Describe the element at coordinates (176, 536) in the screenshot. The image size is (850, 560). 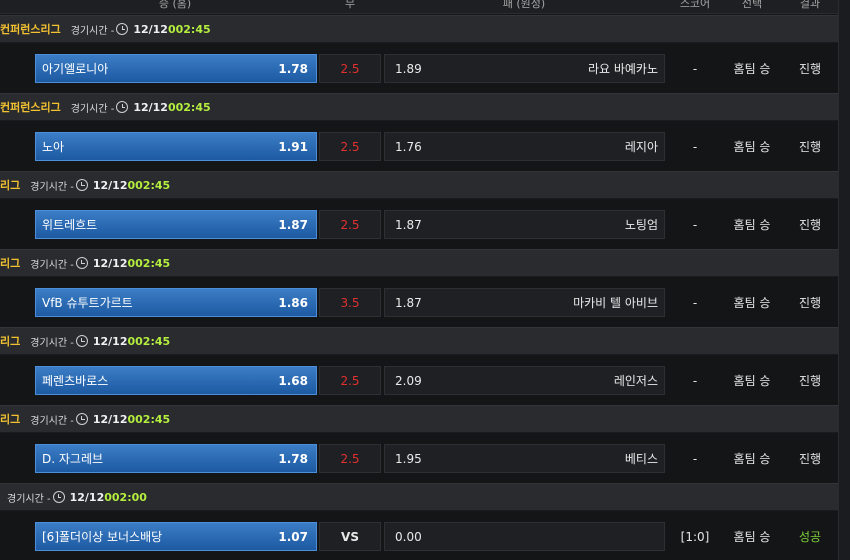
I see `home-bet-button: [6]폴더이상 보너스배당 1.07` at that location.